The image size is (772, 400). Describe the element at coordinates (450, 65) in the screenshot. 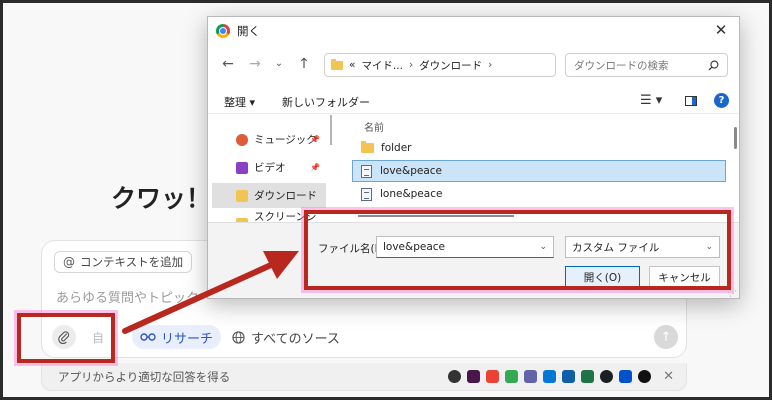

I see `breadcrumb-downloads: ダウンロード` at that location.